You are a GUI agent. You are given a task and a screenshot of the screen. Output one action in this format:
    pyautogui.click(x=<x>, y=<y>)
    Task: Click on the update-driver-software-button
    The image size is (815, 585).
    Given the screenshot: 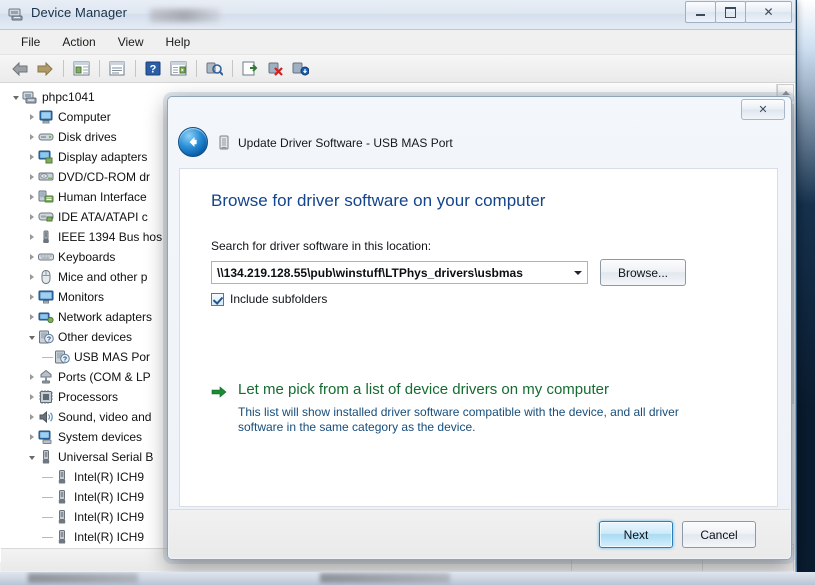 What is the action you would take?
    pyautogui.click(x=250, y=68)
    